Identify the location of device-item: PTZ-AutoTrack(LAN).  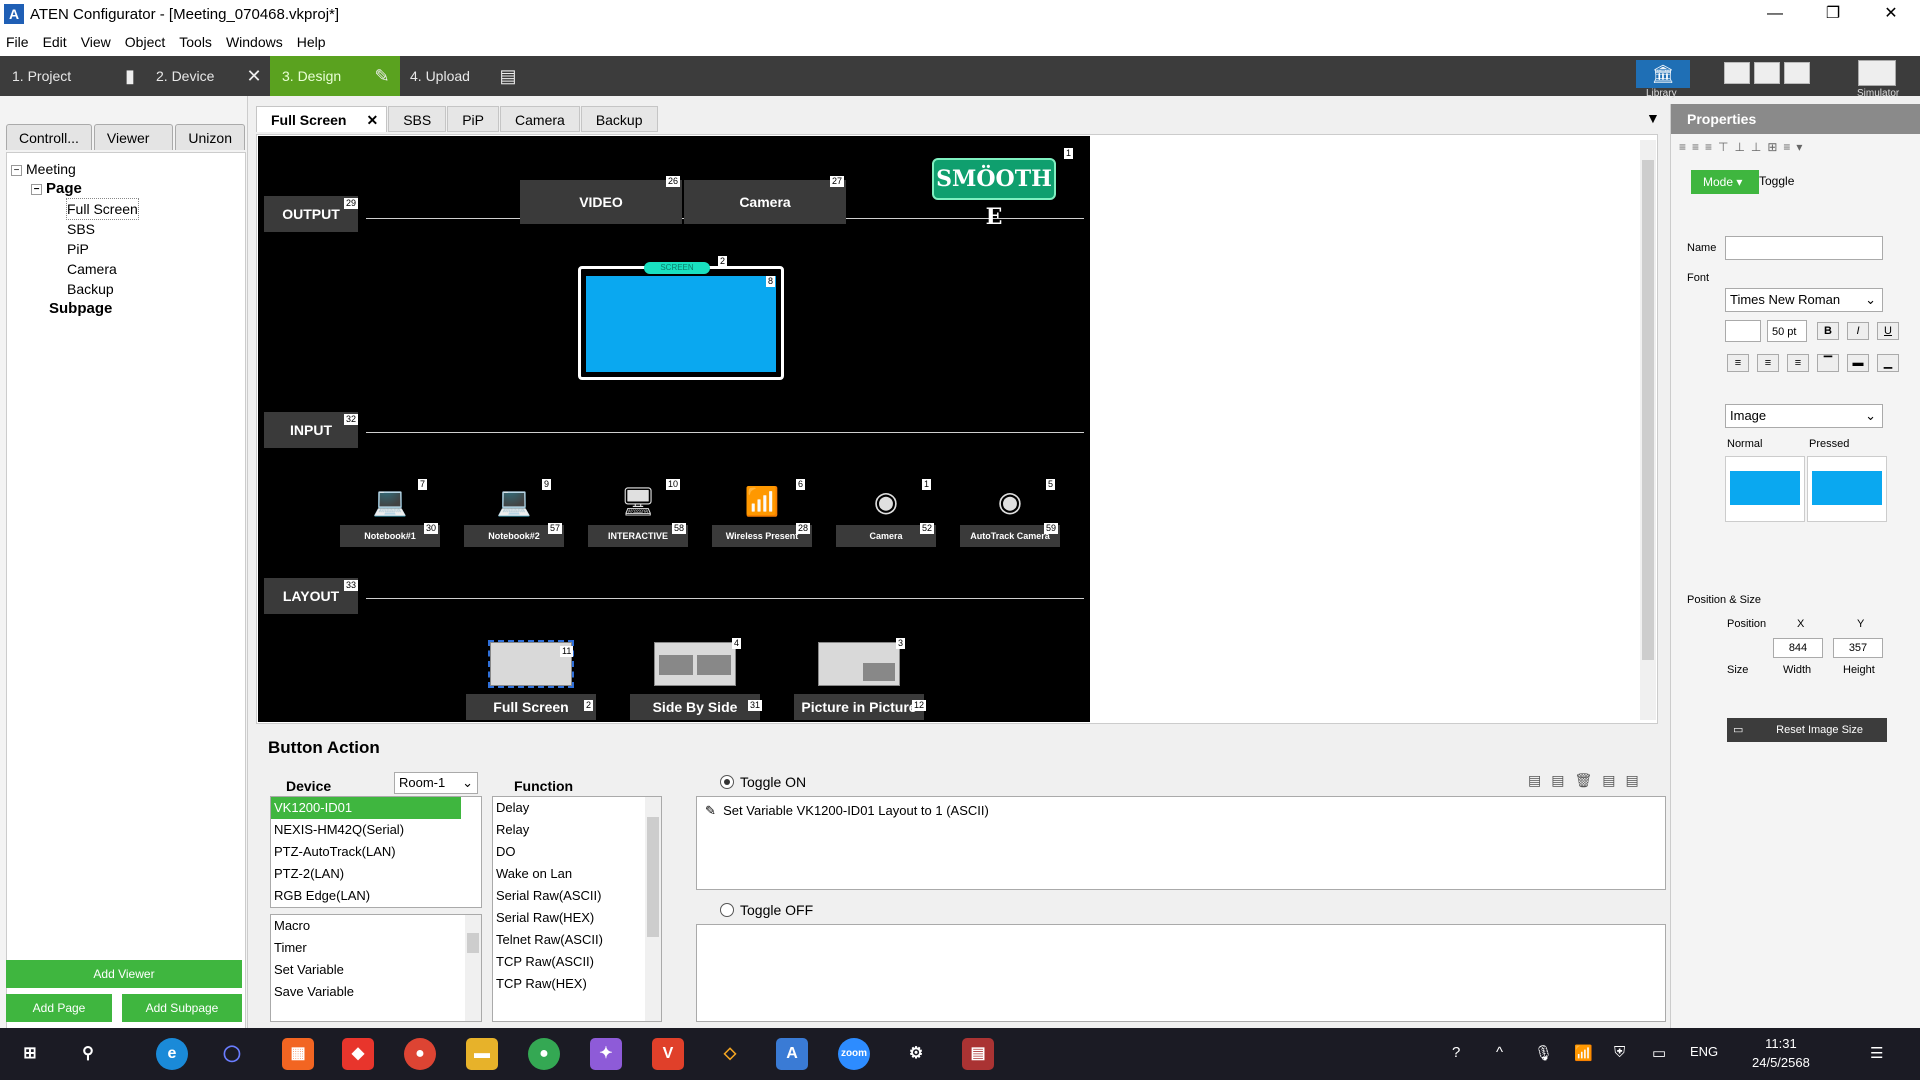
(376, 852).